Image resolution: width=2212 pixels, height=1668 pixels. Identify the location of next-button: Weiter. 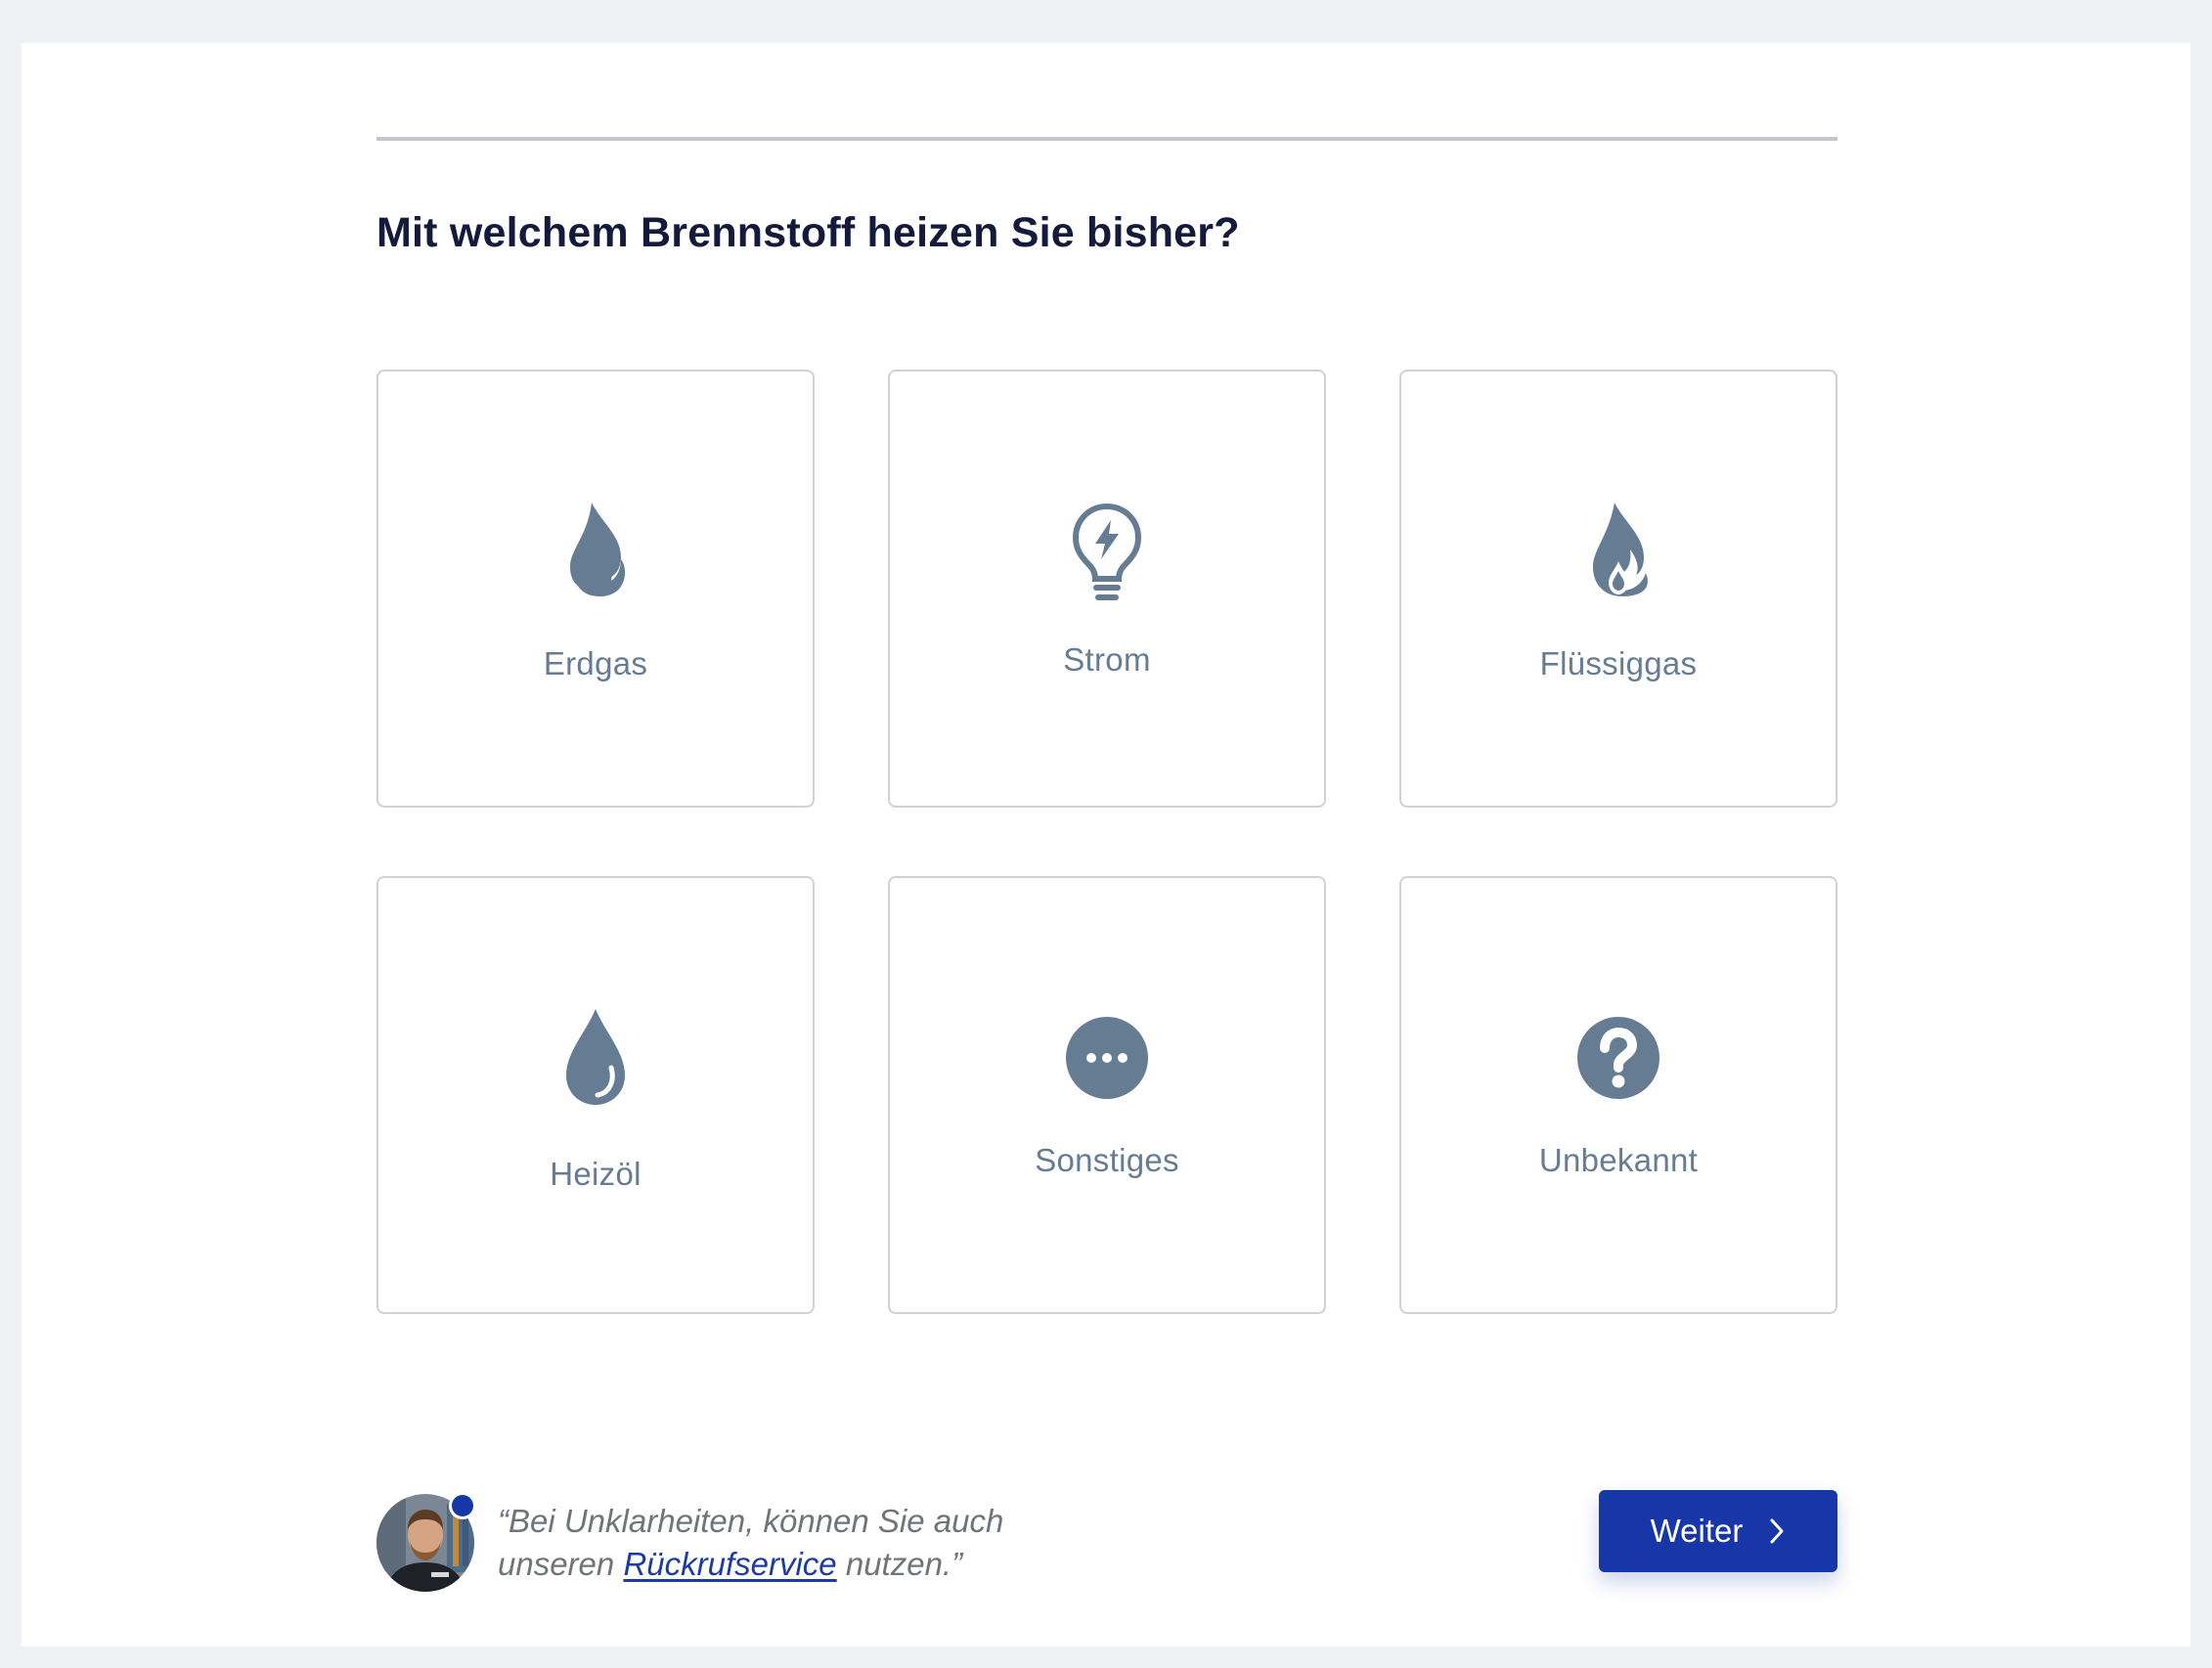
(1718, 1531).